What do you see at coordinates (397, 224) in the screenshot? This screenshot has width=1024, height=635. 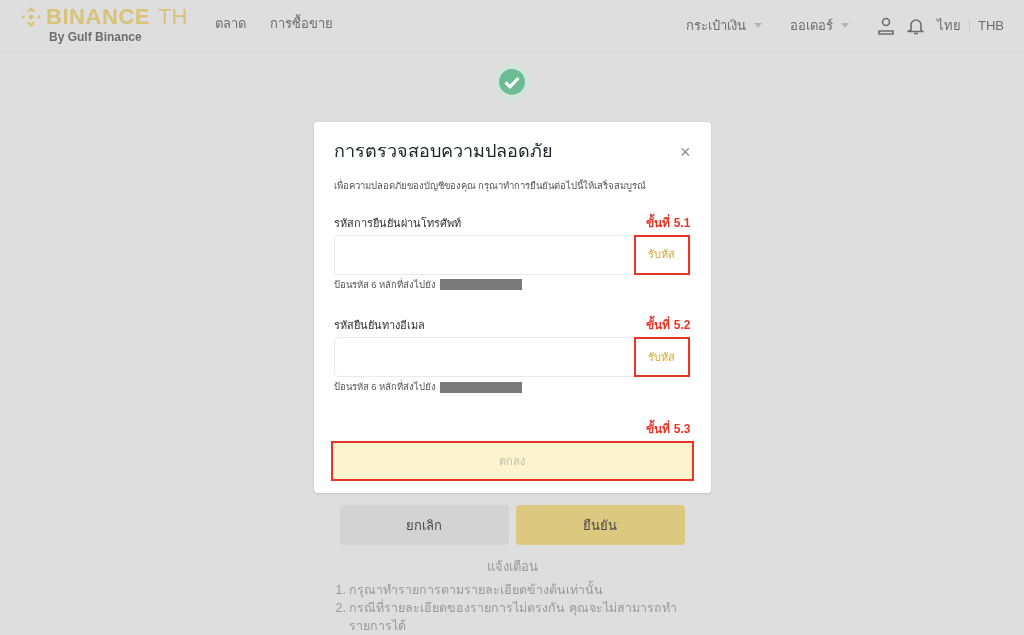 I see `field-label: รหัสการยืนยันผ่านโทรศัพท์` at bounding box center [397, 224].